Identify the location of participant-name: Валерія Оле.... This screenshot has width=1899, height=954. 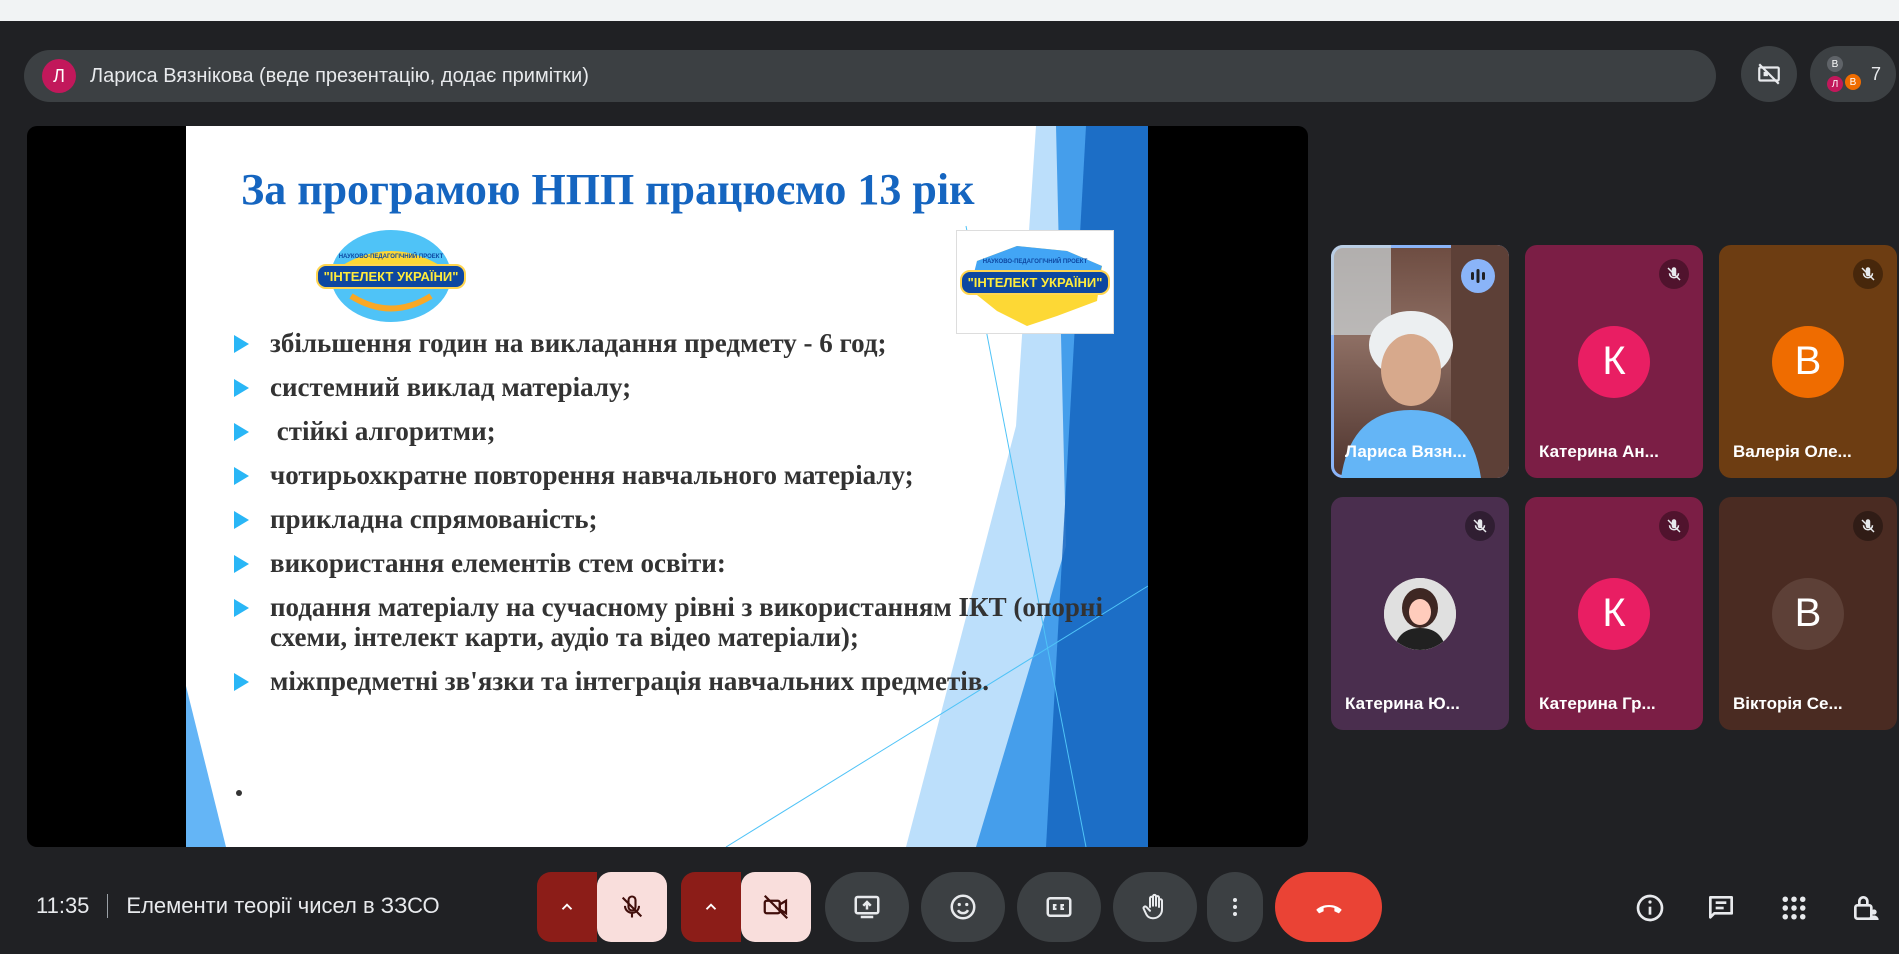
(1792, 451).